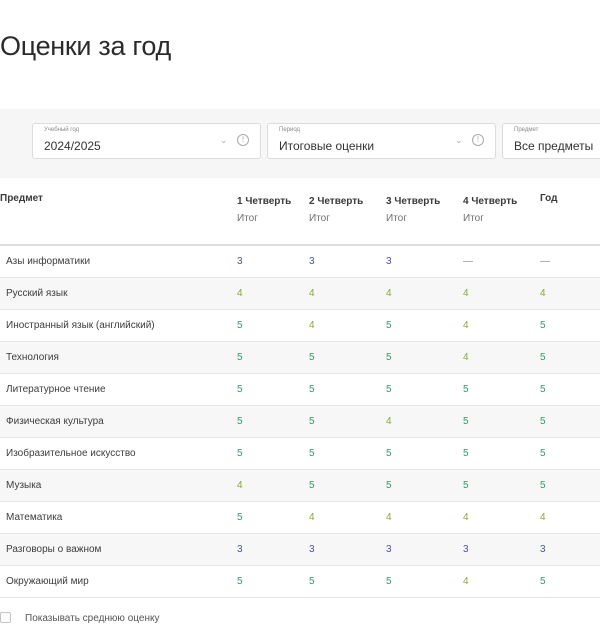 This screenshot has height=624, width=600. I want to click on table-row: Математика 5 4 4 4 4, so click(300, 517).